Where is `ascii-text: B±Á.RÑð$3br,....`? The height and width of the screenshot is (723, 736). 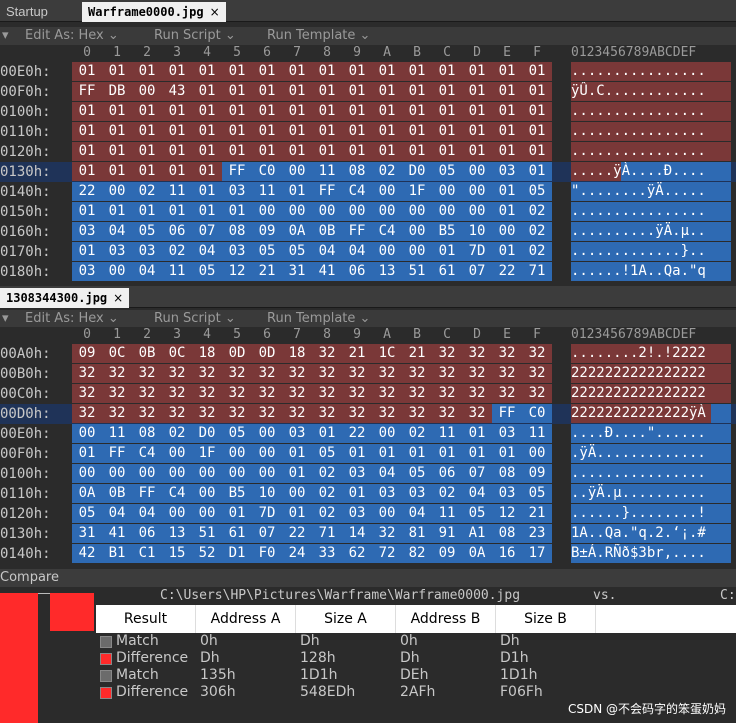 ascii-text: B±Á.RÑð$3br,.... is located at coordinates (651, 553).